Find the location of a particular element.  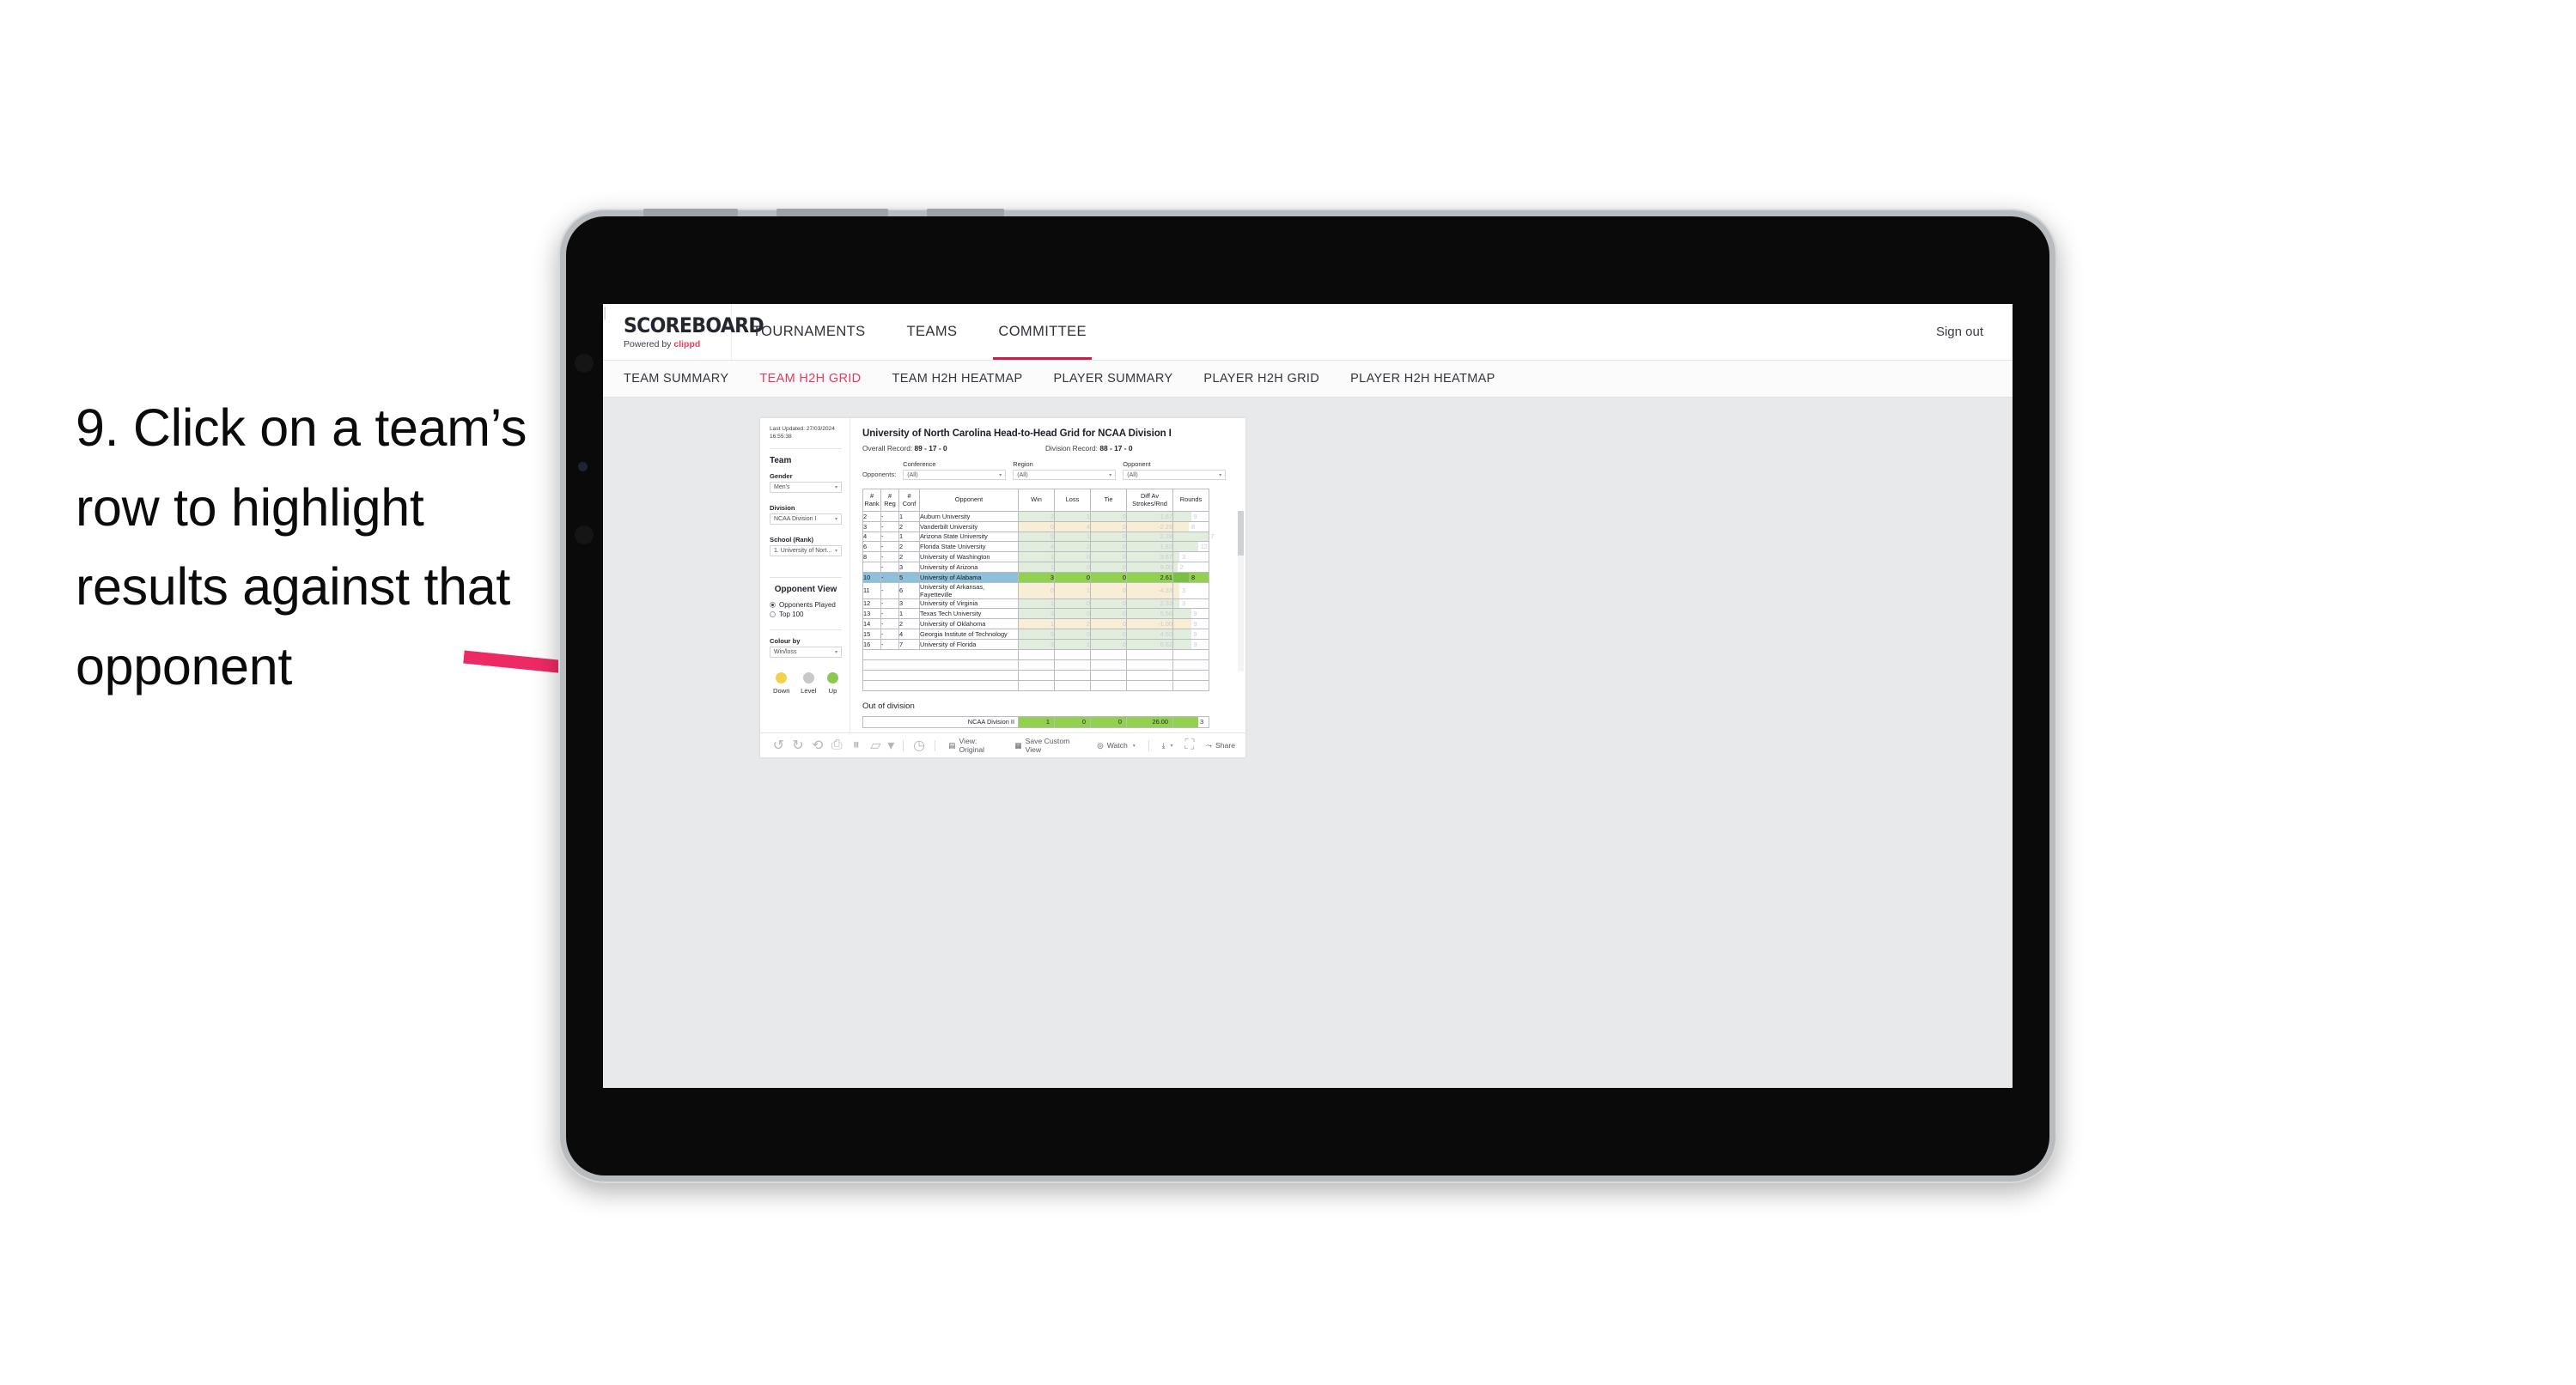

radio-top-100: Top 100 is located at coordinates (806, 614).